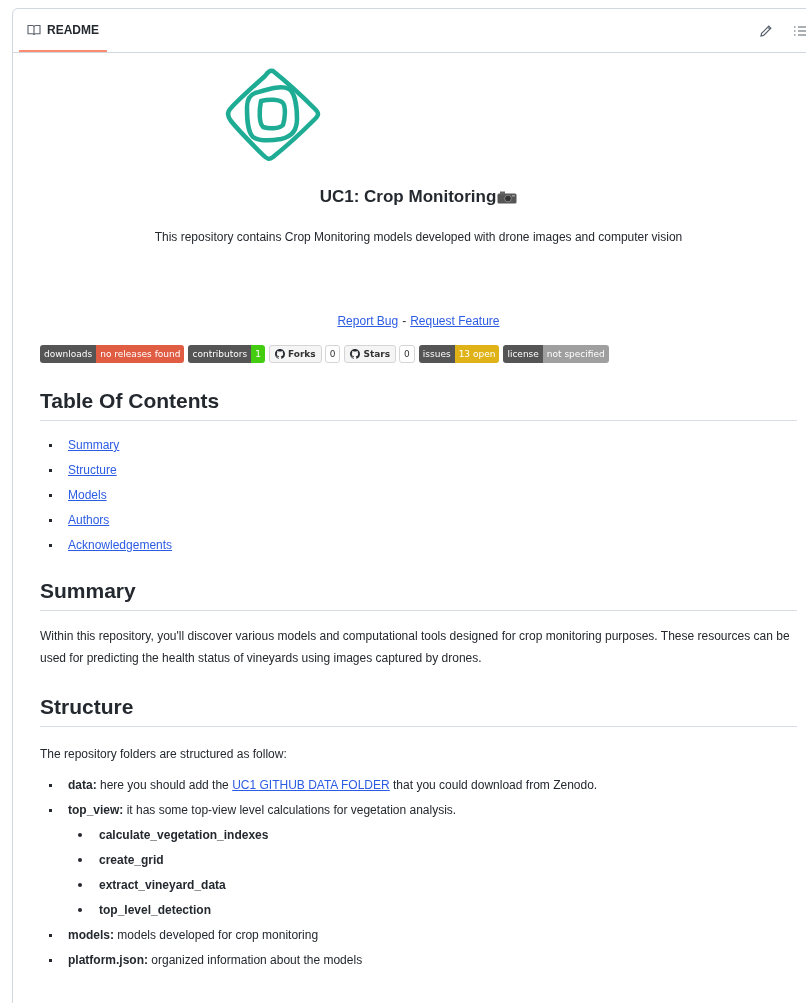  Describe the element at coordinates (507, 197) in the screenshot. I see `camera-icon` at that location.